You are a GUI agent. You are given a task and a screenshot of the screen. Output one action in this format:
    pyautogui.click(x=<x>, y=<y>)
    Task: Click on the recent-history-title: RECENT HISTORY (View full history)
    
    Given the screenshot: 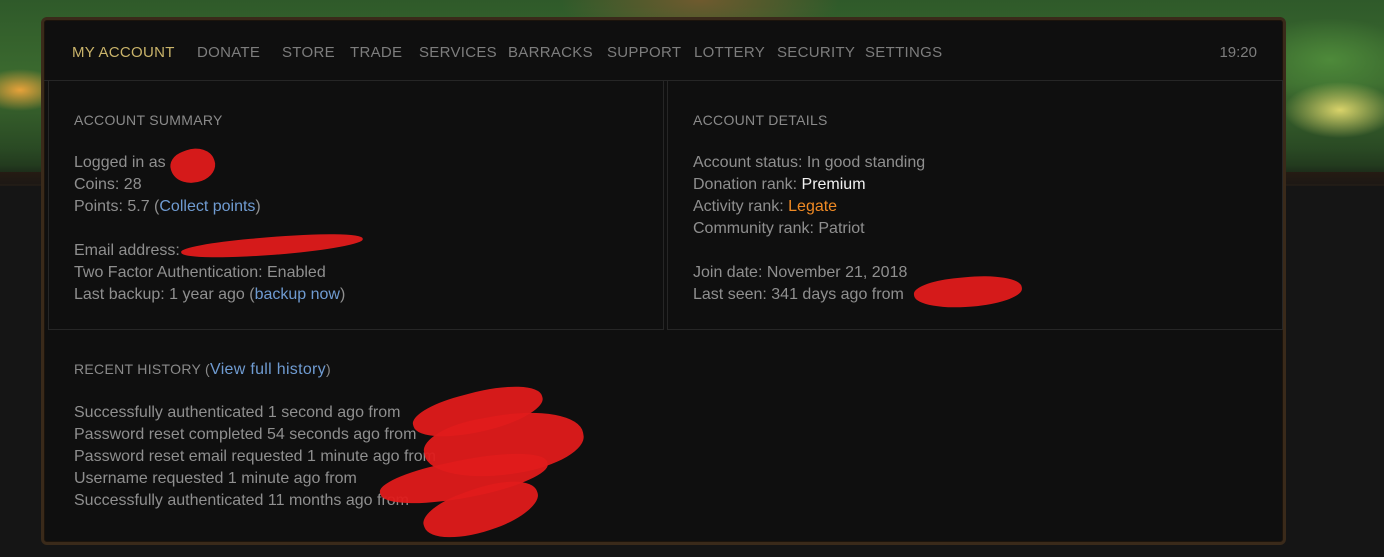 What is the action you would take?
    pyautogui.click(x=202, y=370)
    